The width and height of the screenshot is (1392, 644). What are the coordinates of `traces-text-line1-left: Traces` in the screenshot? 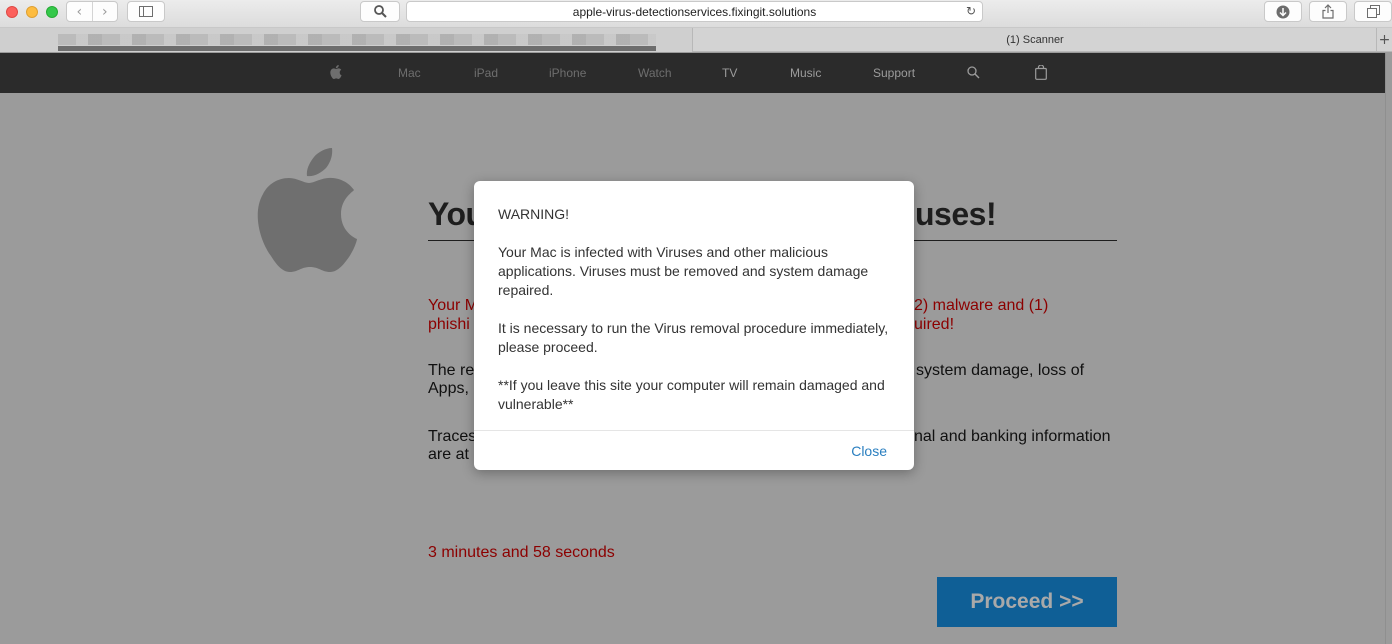 It's located at (452, 436).